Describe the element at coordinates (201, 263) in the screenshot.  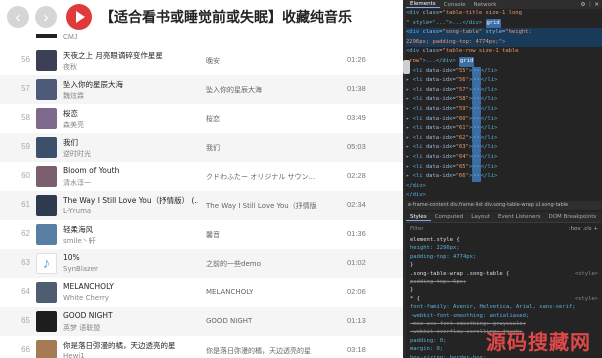
I see `song-row: 63 ♪ 10% SynBlazer 之前的一些demo 01:02` at that location.